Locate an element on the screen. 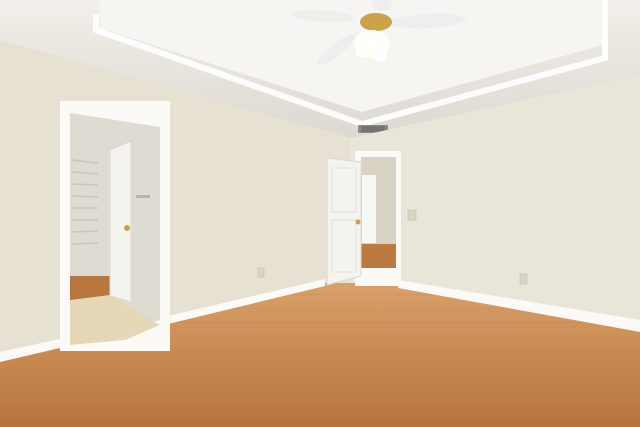  closet-door-knob is located at coordinates (127, 228).